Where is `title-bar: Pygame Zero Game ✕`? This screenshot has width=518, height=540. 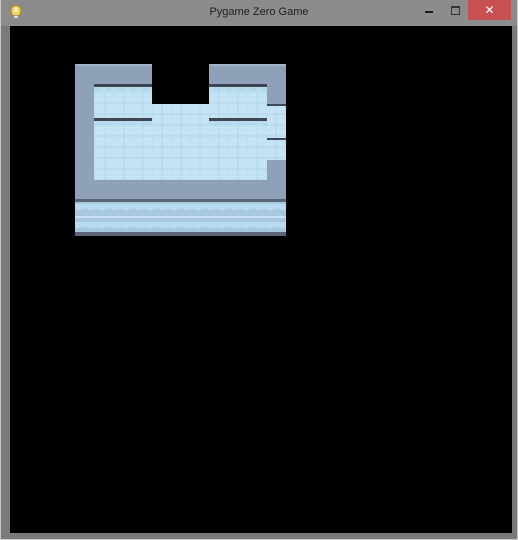 title-bar: Pygame Zero Game ✕ is located at coordinates (259, 13).